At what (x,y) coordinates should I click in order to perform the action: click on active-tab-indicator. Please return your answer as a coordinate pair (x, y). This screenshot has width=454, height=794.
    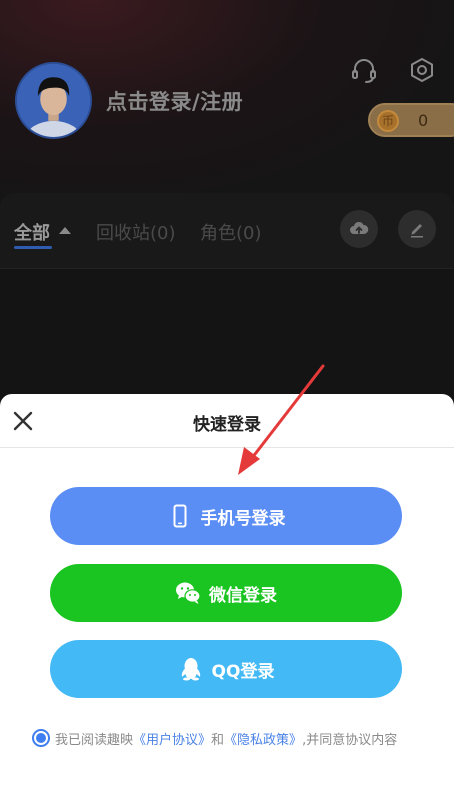
    Looking at the image, I should click on (33, 247).